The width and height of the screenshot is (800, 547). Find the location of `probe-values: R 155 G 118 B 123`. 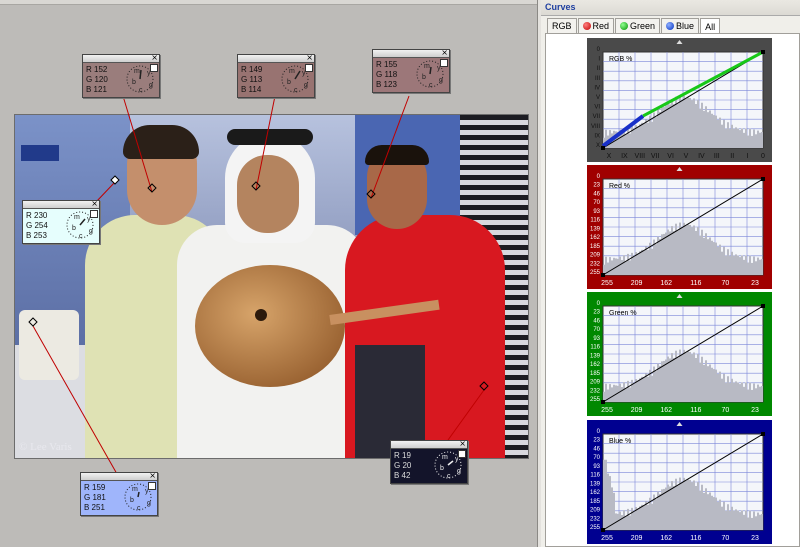

probe-values: R 155 G 118 B 123 is located at coordinates (387, 74).